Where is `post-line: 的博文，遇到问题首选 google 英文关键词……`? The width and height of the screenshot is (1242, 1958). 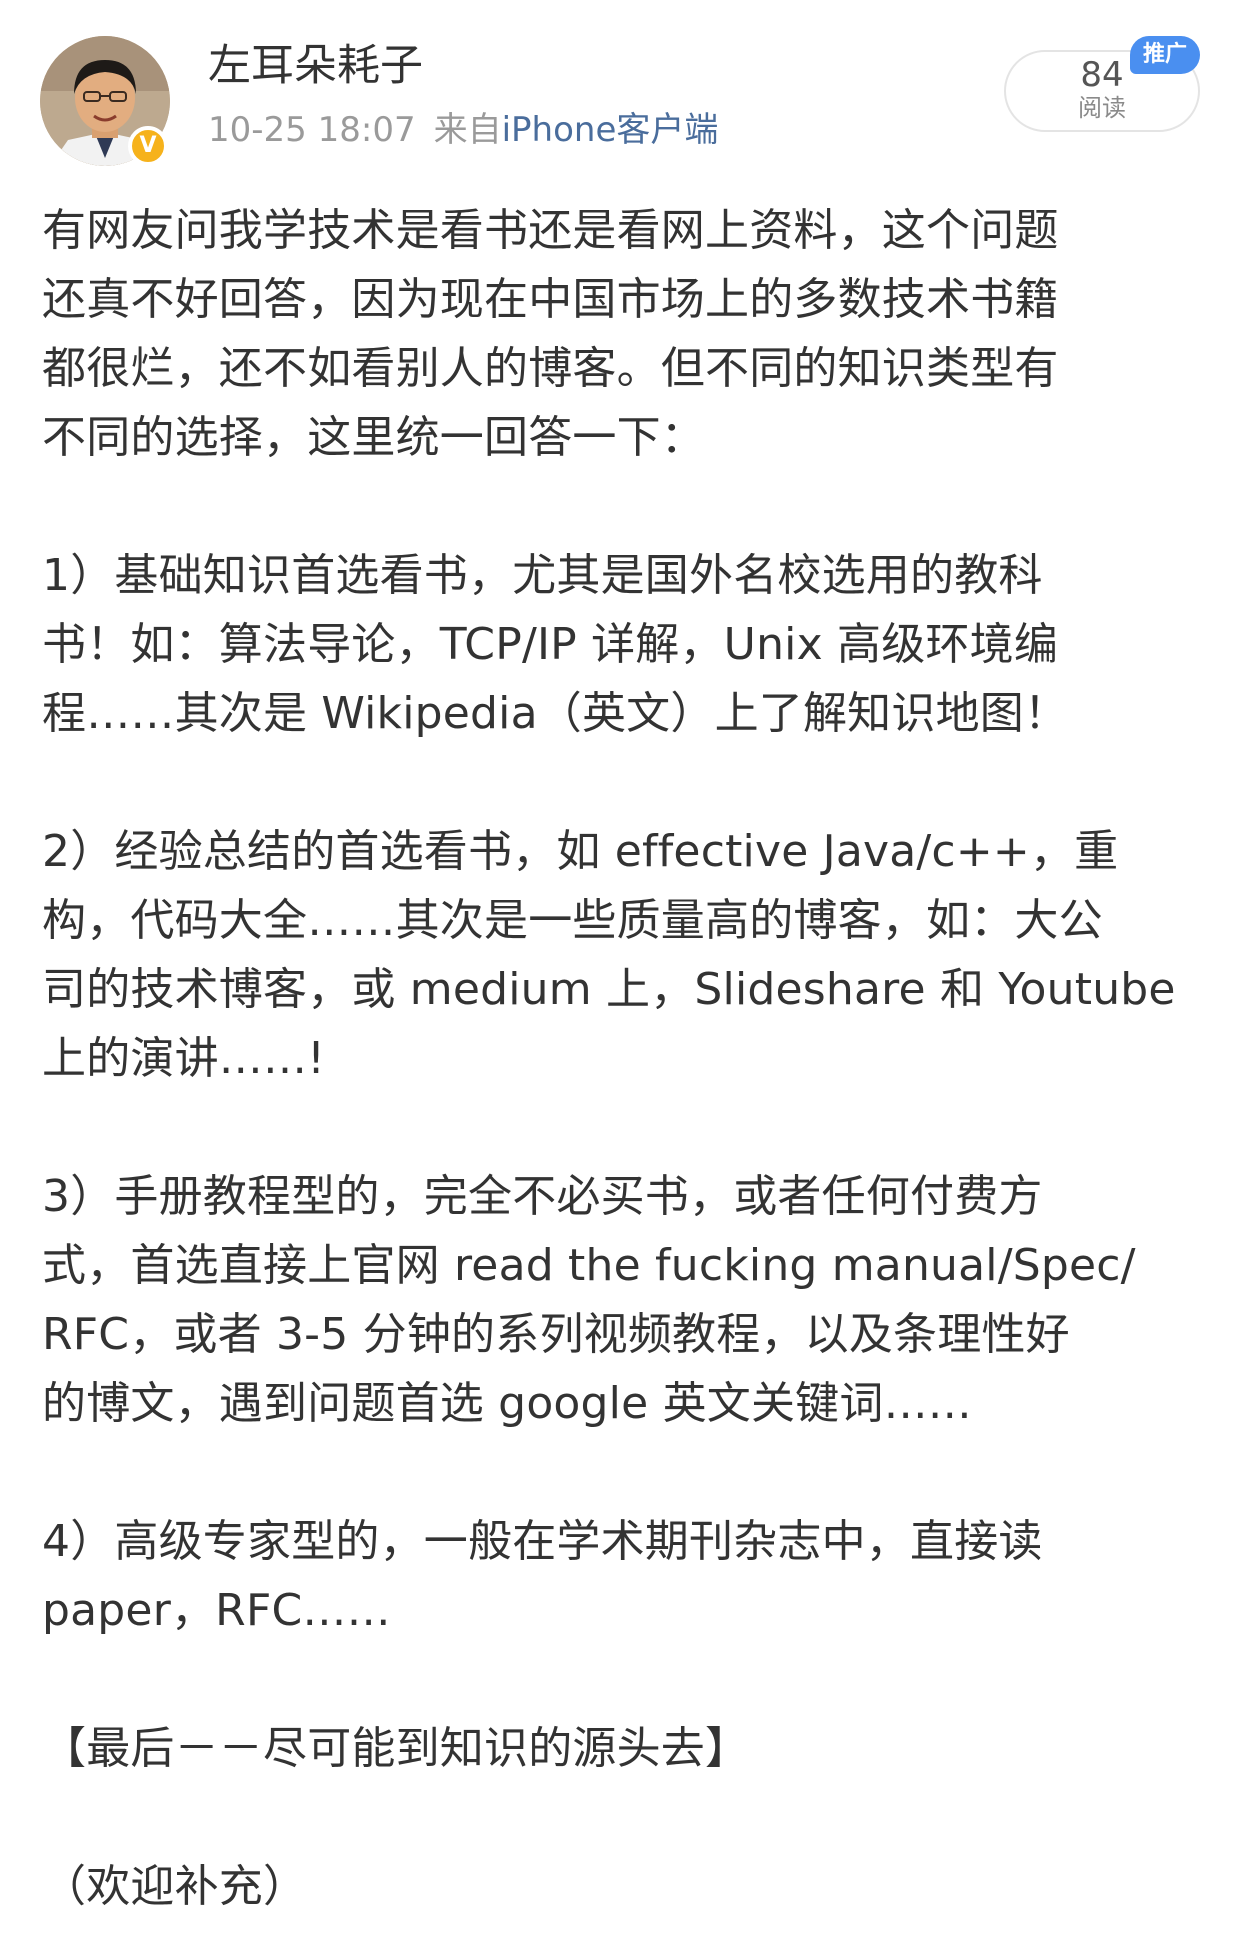
post-line: 的博文，遇到问题首选 google 英文关键词…… is located at coordinates (507, 1403).